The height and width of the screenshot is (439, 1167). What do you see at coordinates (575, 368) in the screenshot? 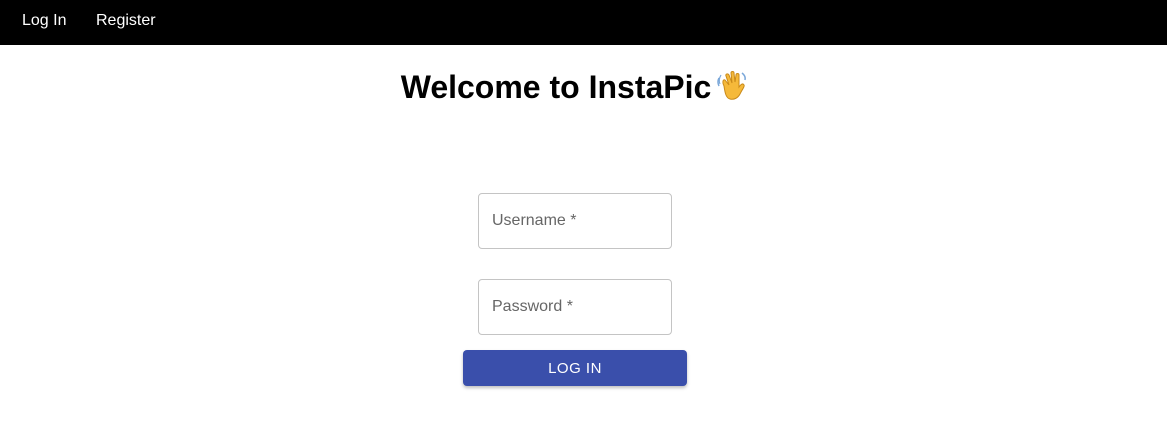
I see `login-button: LOG IN` at bounding box center [575, 368].